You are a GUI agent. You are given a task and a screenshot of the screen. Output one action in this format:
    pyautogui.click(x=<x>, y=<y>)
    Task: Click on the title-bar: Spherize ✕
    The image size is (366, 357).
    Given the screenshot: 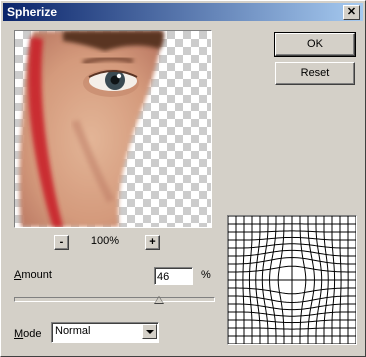 What is the action you would take?
    pyautogui.click(x=183, y=12)
    